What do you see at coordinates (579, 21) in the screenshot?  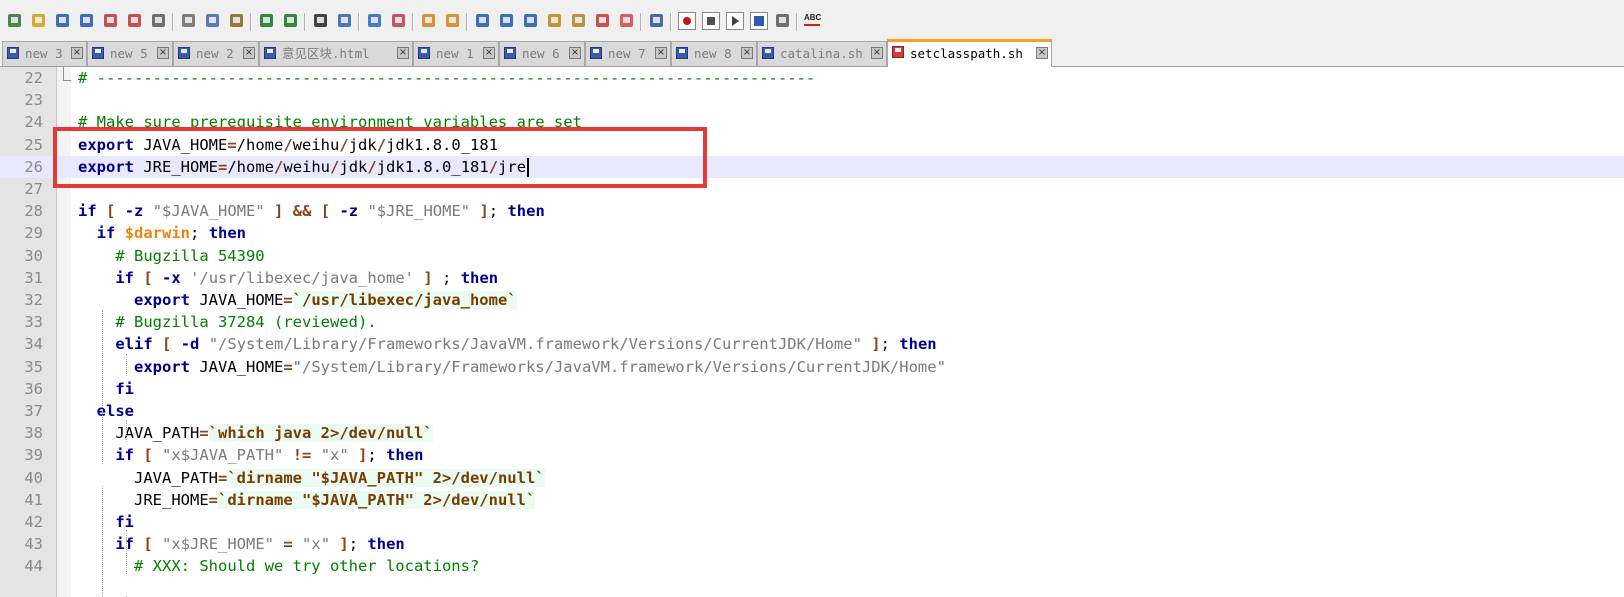 I see `document-map-icon` at bounding box center [579, 21].